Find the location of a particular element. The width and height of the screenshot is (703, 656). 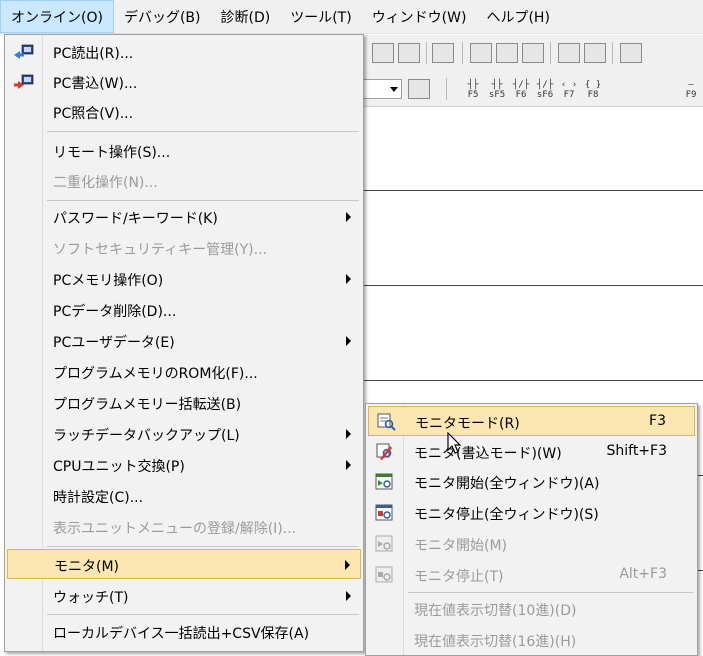

menu-item-local-device-batch-read-csv: ローカルデバイス一括読出+CSV保存(A) is located at coordinates (184, 632).